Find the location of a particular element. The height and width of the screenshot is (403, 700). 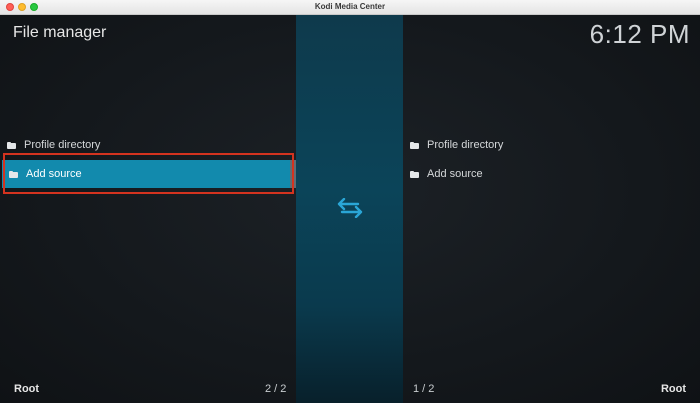

window-titlebar: Kodi Media Center is located at coordinates (350, 7).